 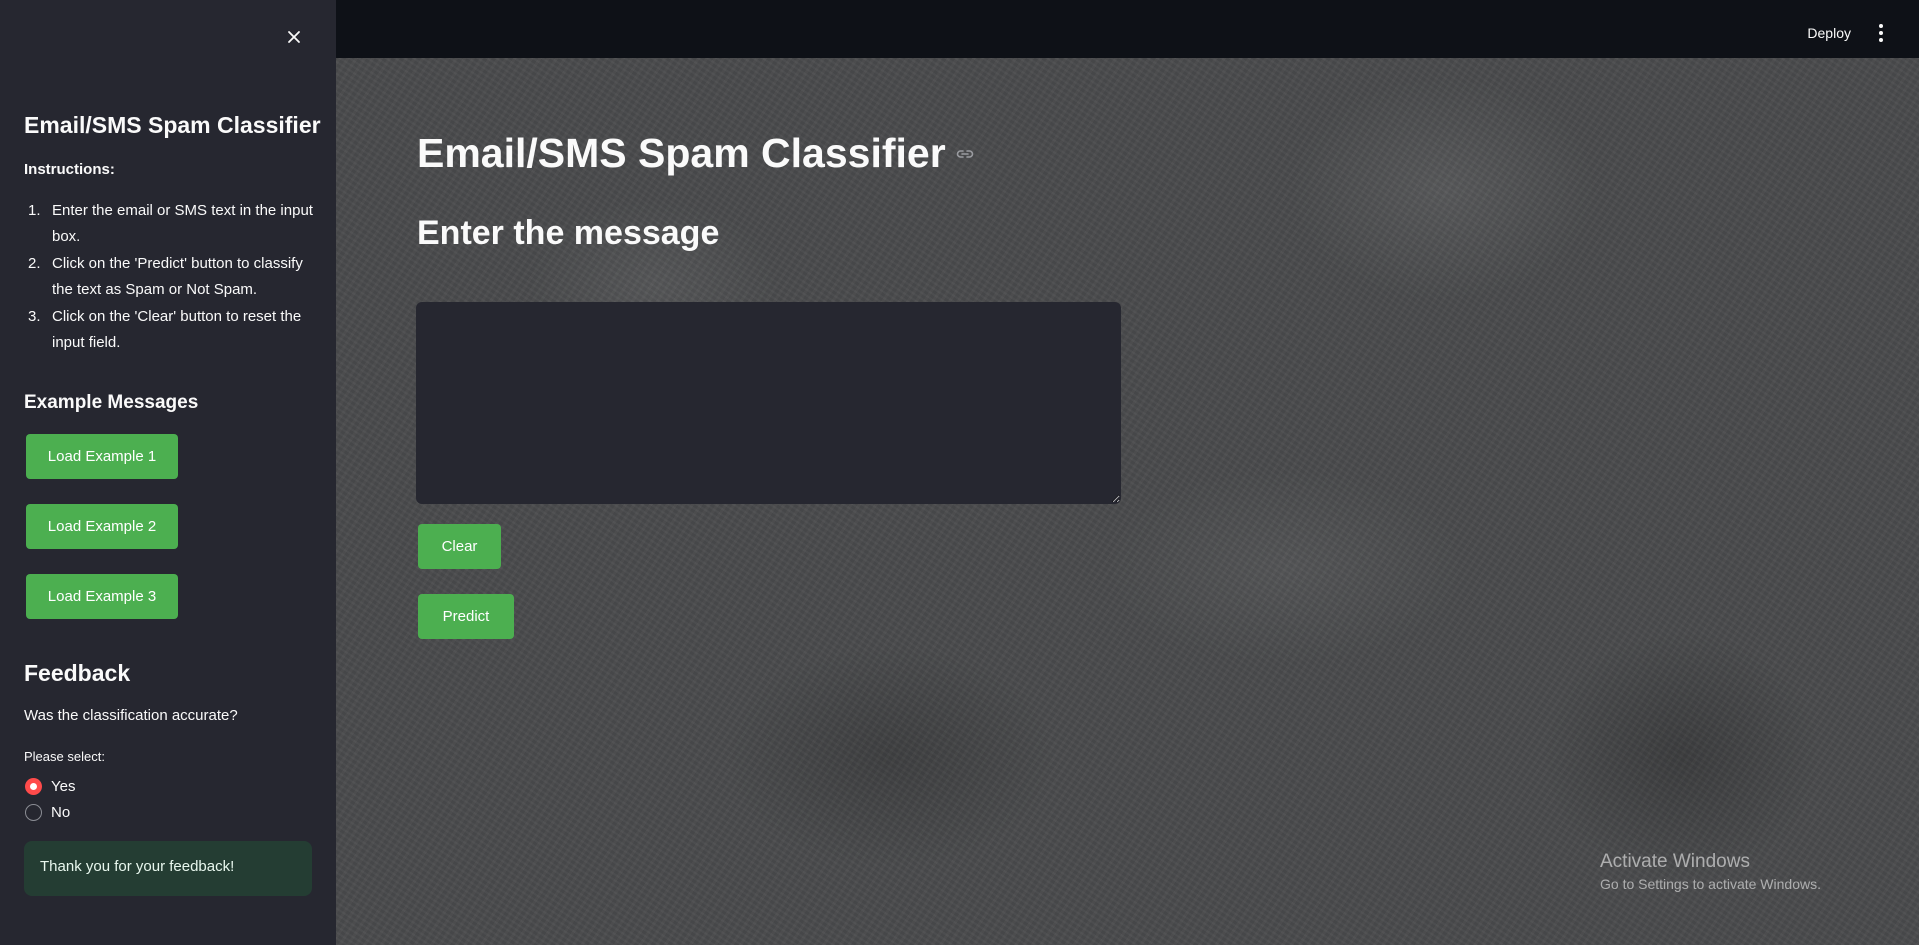 What do you see at coordinates (47, 812) in the screenshot?
I see `radio-option-no: No` at bounding box center [47, 812].